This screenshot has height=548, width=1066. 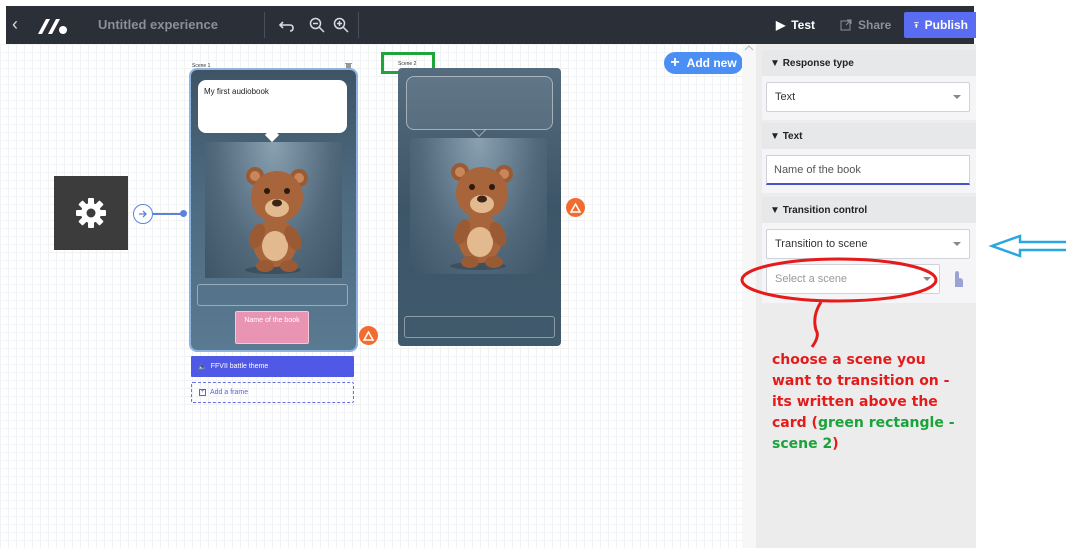 What do you see at coordinates (839, 280) in the screenshot?
I see `red-highlight-ellipse` at bounding box center [839, 280].